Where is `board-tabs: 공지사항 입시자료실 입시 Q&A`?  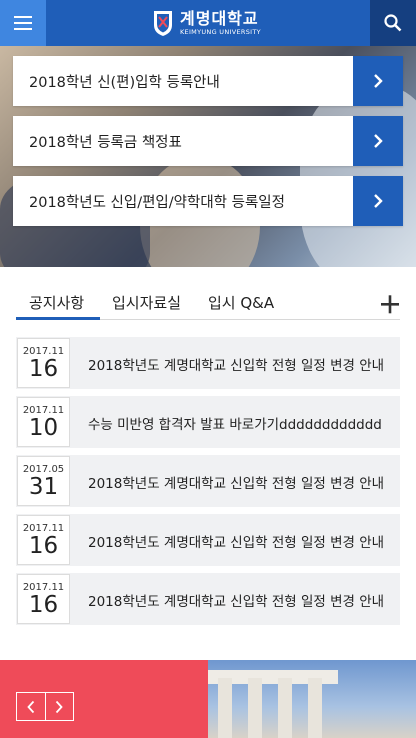
board-tabs: 공지사항 입시자료실 입시 Q&A is located at coordinates (208, 303).